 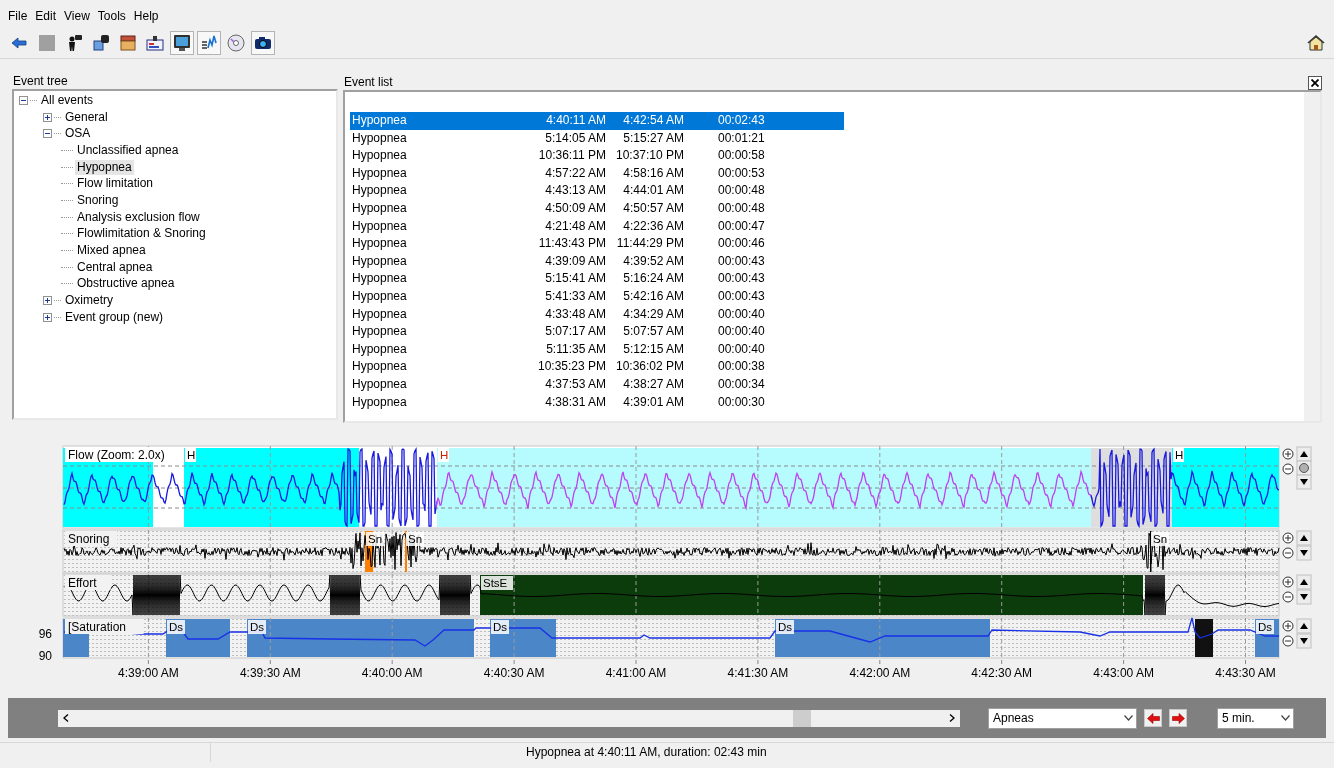 What do you see at coordinates (1002, 673) in the screenshot?
I see `axis-label: 4:42:30 AM` at bounding box center [1002, 673].